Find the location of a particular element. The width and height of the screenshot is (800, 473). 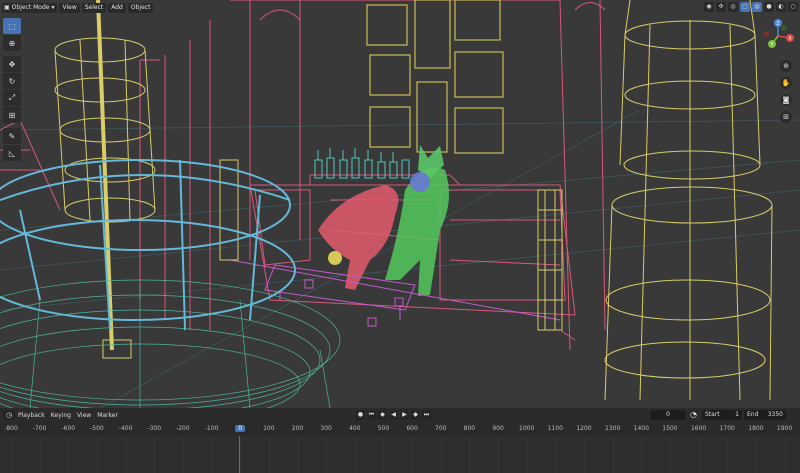

axis-gizmo: X Y Z is located at coordinates (778, 36).